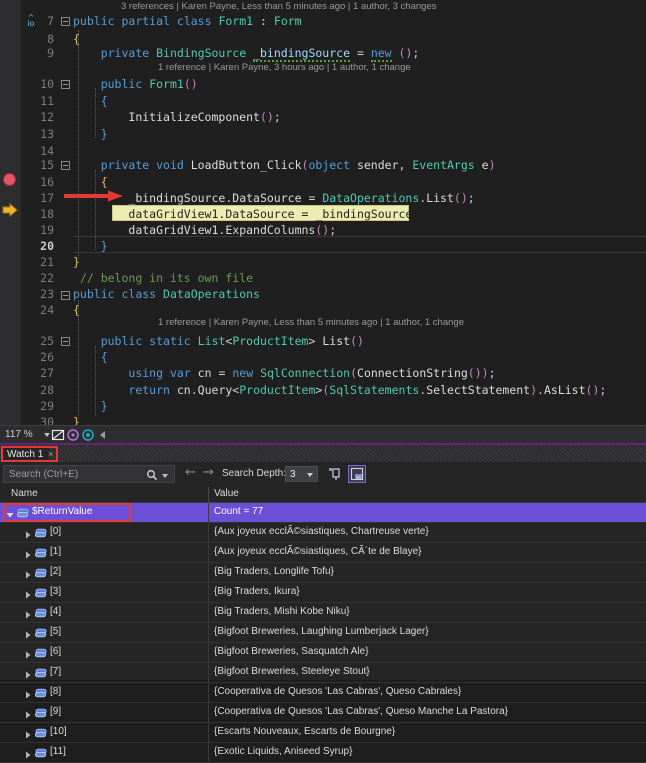  I want to click on code-line-29: }, so click(90, 406).